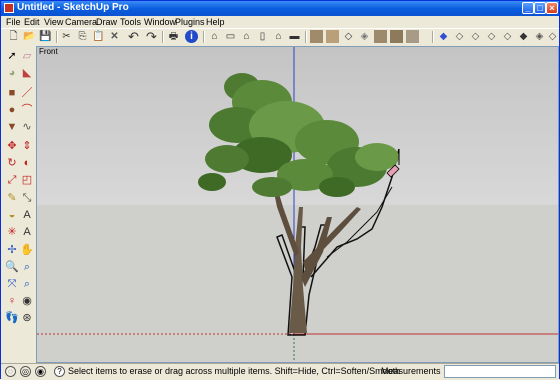 The height and width of the screenshot is (380, 560). Describe the element at coordinates (27, 284) in the screenshot. I see `previous-view-icon: ⌕` at that location.